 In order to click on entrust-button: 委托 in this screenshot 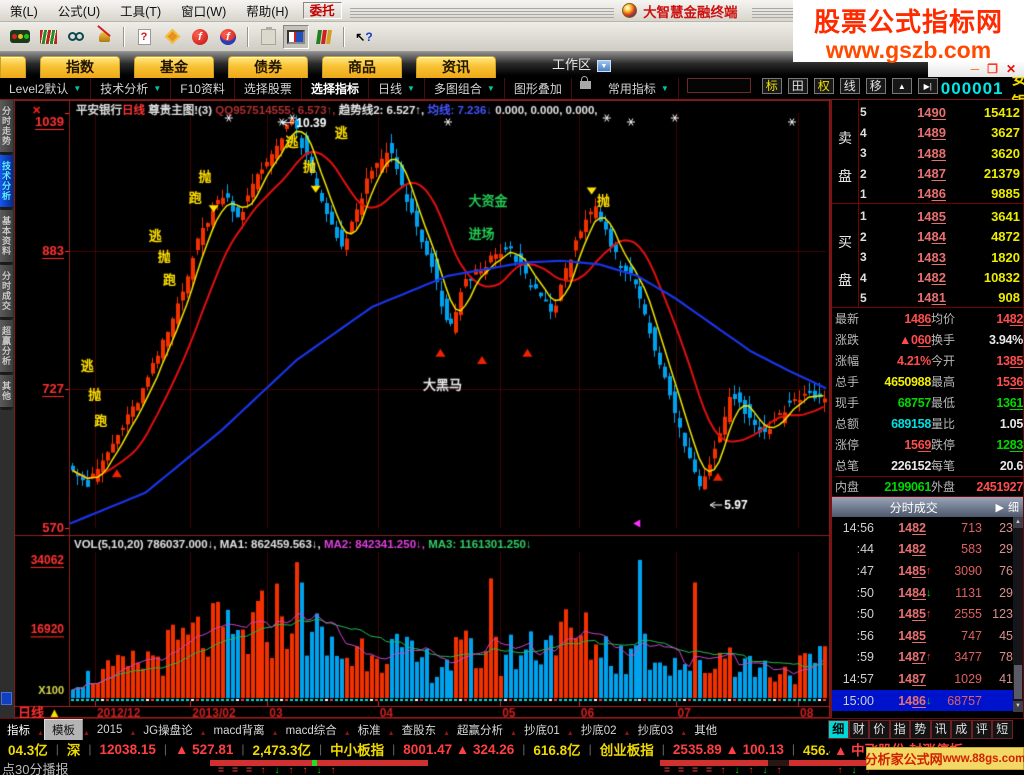, I will do `click(322, 10)`.